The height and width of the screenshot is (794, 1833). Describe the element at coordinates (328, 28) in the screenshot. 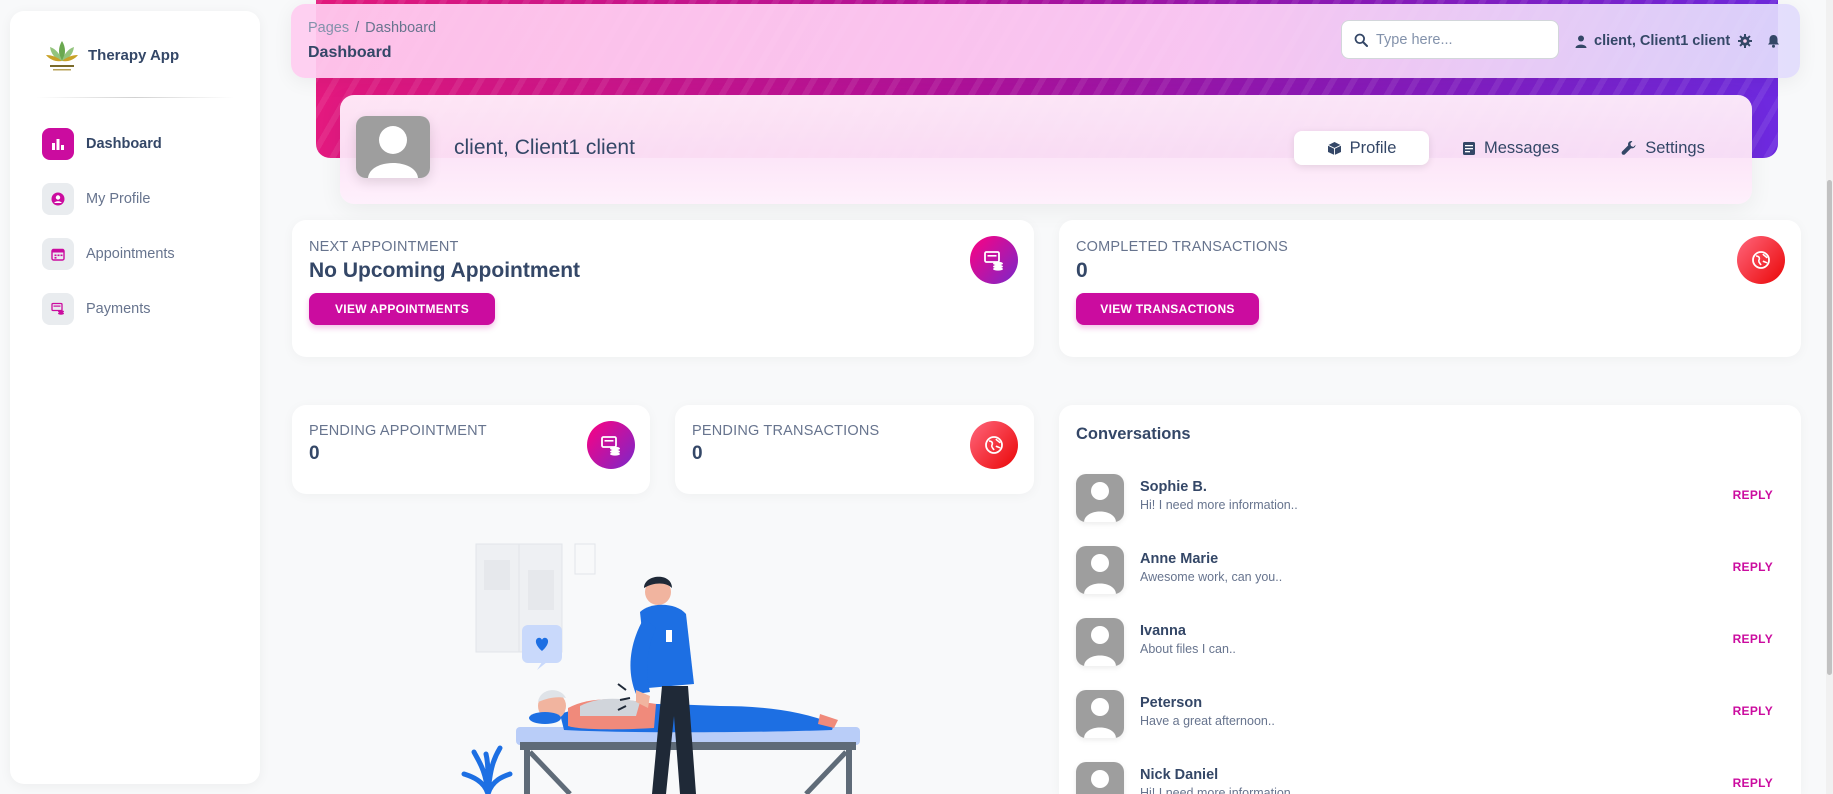

I see `breadcrumb-root: Pages` at that location.